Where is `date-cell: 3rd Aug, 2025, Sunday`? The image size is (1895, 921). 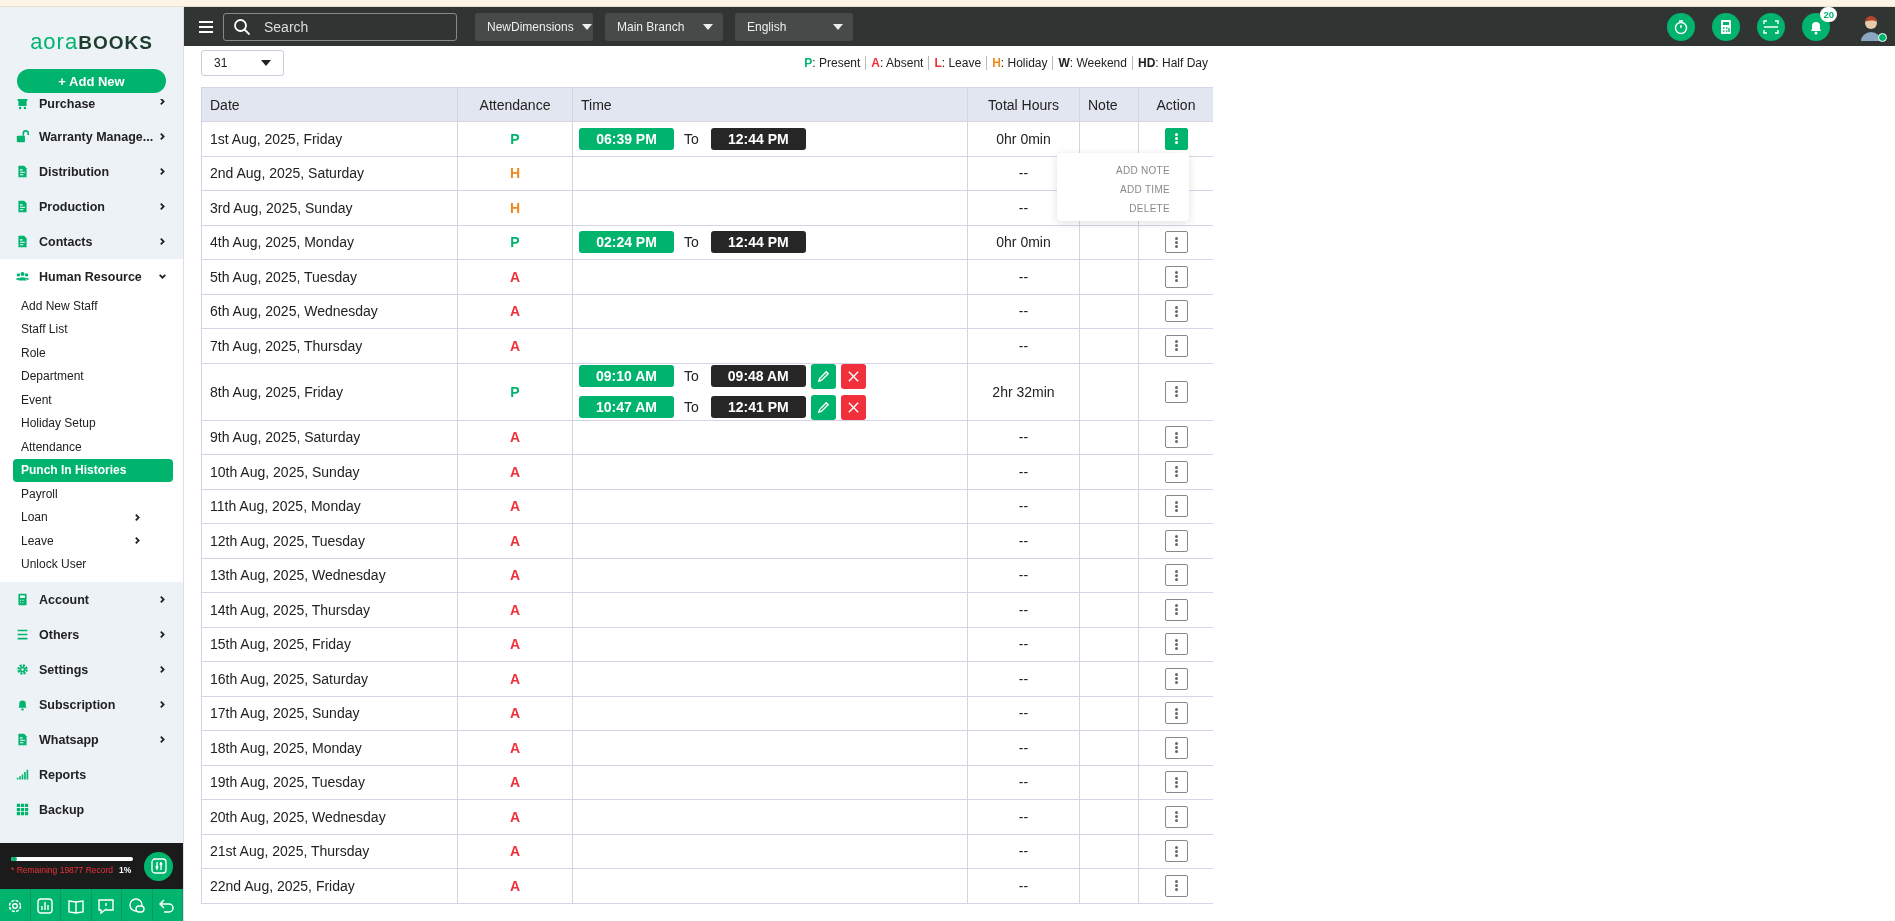 date-cell: 3rd Aug, 2025, Sunday is located at coordinates (329, 207).